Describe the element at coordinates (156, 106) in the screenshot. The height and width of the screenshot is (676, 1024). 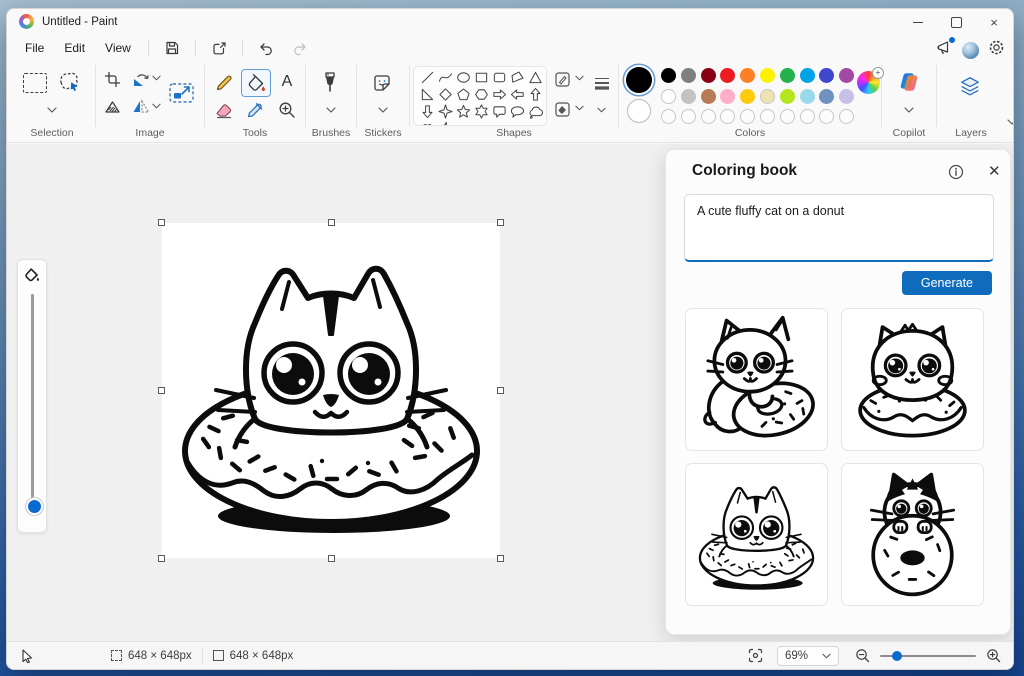
I see `flip-chevron` at that location.